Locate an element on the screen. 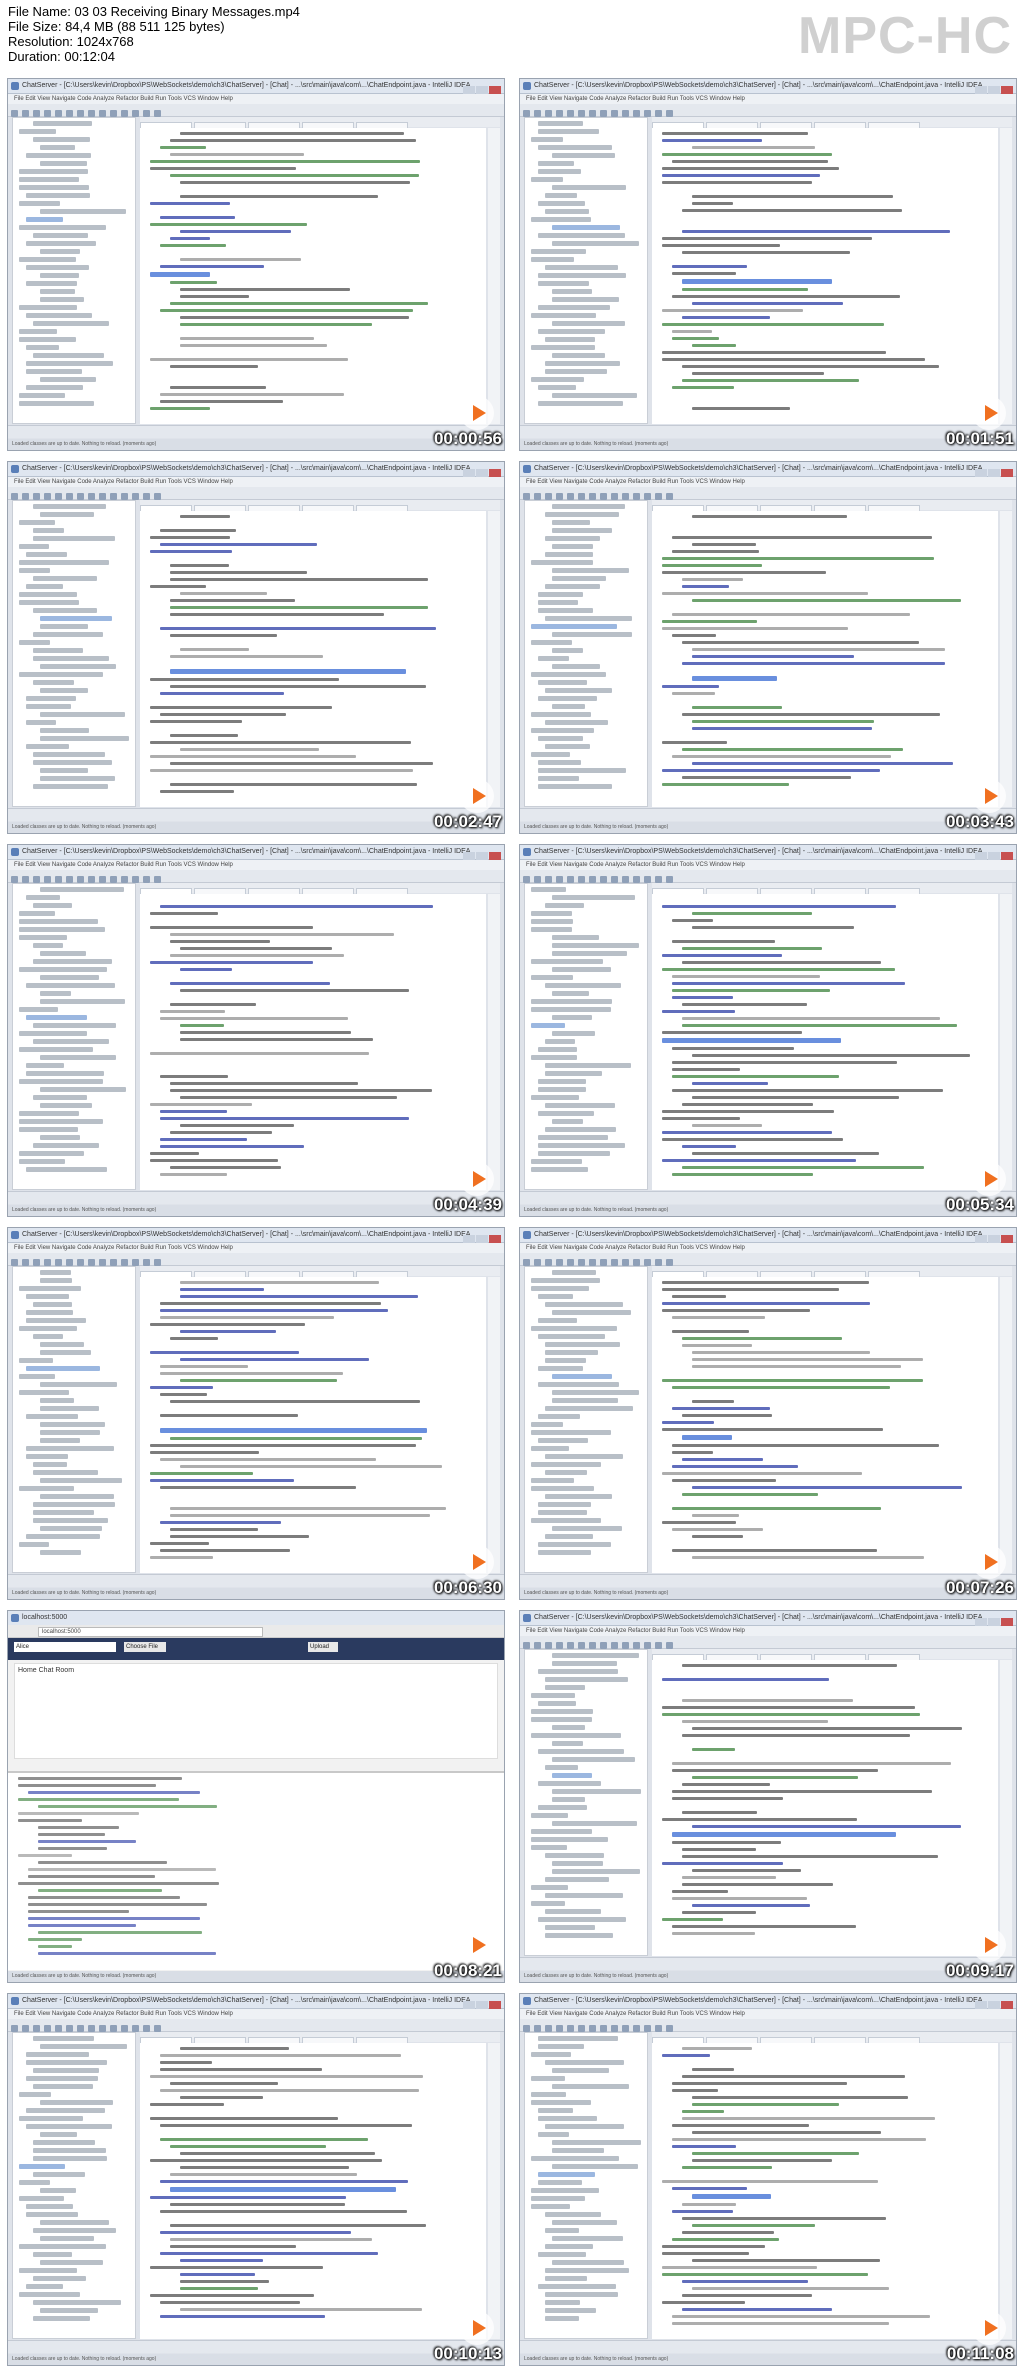 The width and height of the screenshot is (1024, 2374). upload-button: Upload is located at coordinates (323, 1647).